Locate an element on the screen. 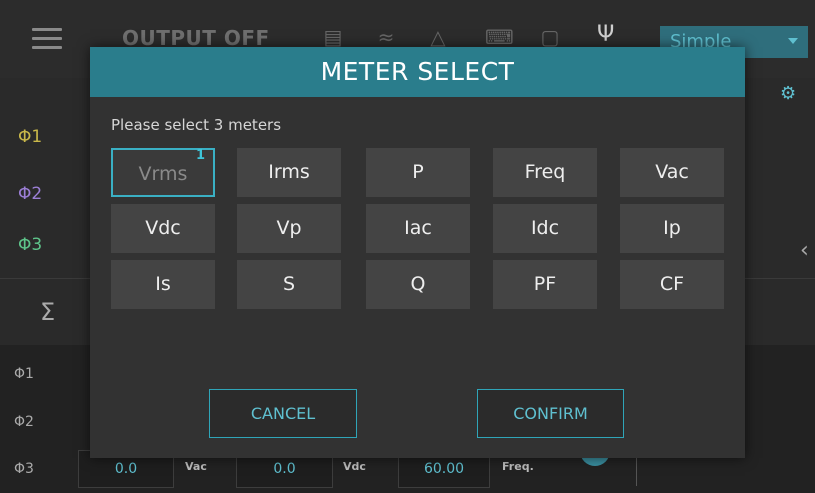  bottom-phase-2-label: Φ2 is located at coordinates (24, 422).